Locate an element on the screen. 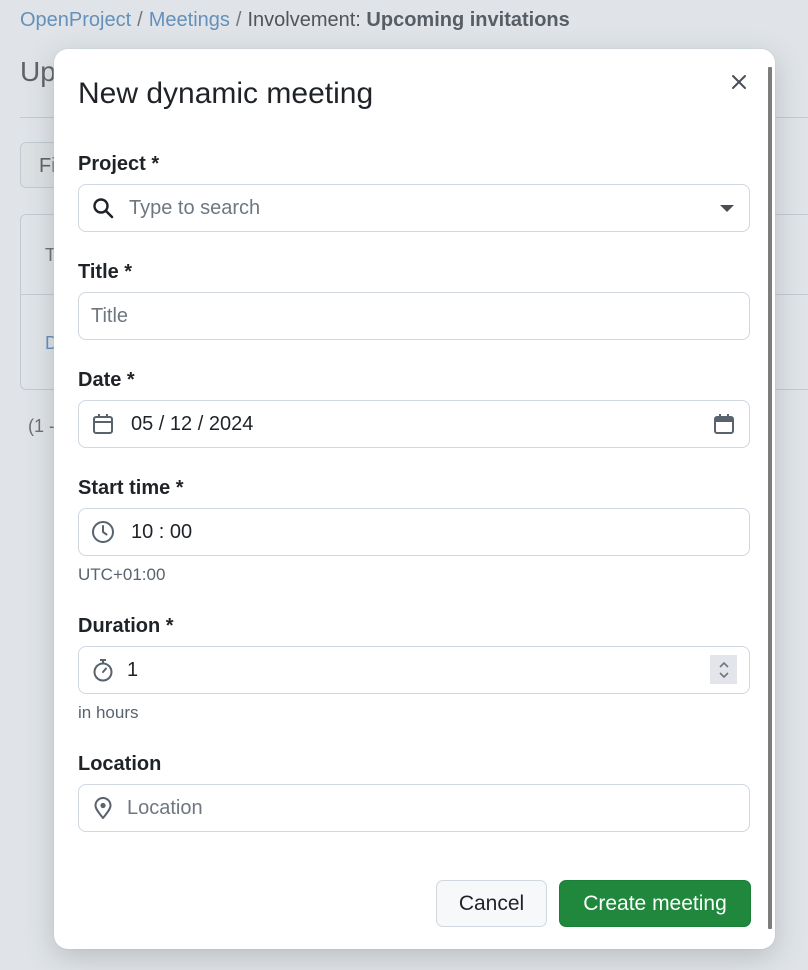 Image resolution: width=808 pixels, height=970 pixels. duration-caption: in hours is located at coordinates (108, 712).